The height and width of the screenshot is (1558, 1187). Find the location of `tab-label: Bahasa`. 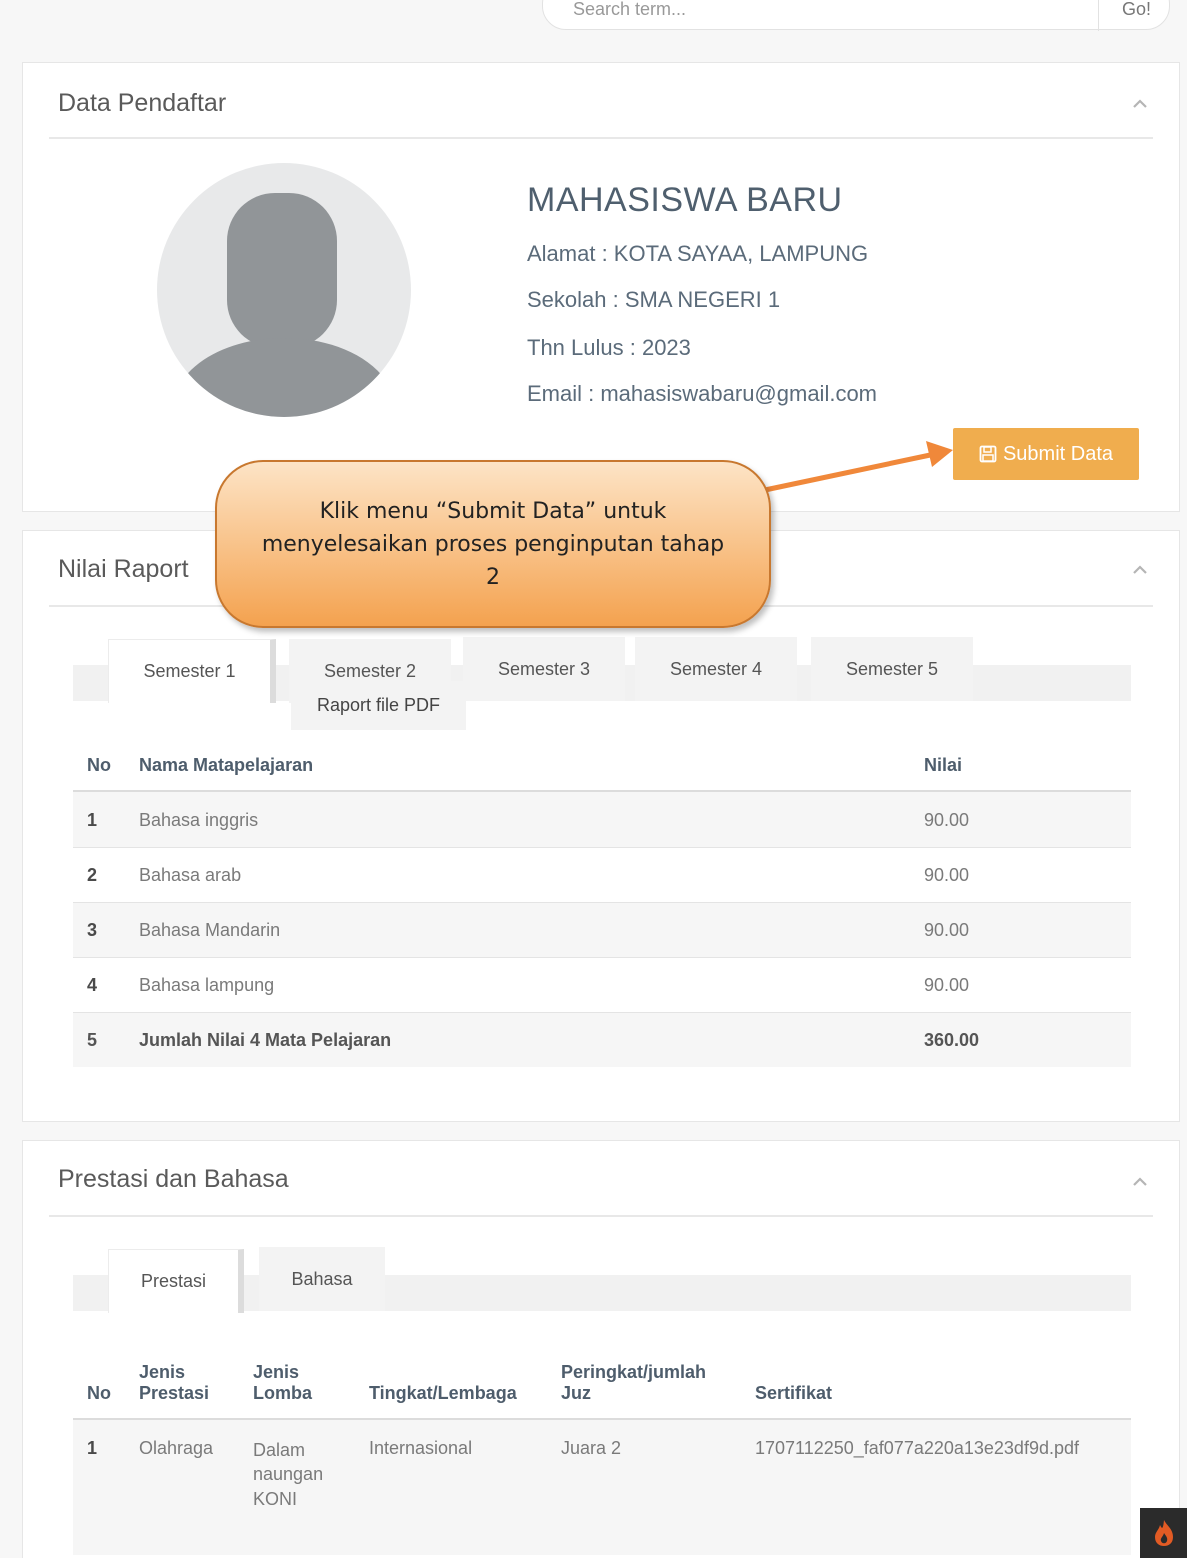

tab-label: Bahasa is located at coordinates (322, 1278).